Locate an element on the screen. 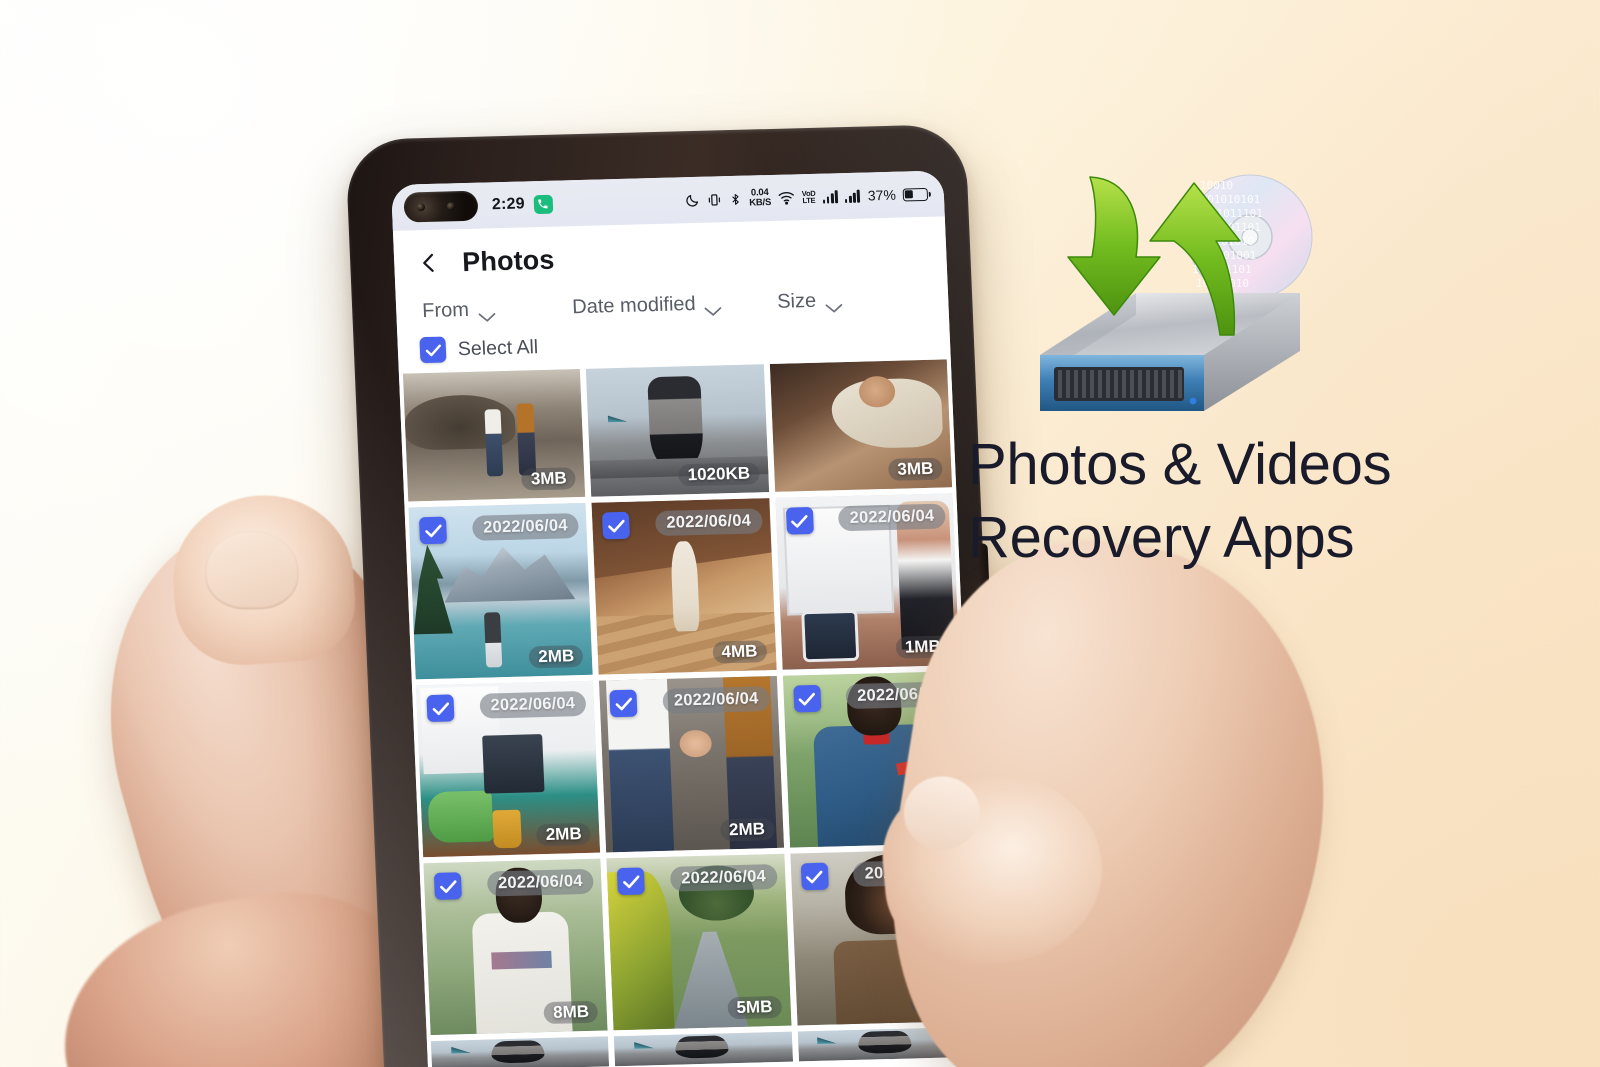  status-clock: 2:29 is located at coordinates (508, 204).